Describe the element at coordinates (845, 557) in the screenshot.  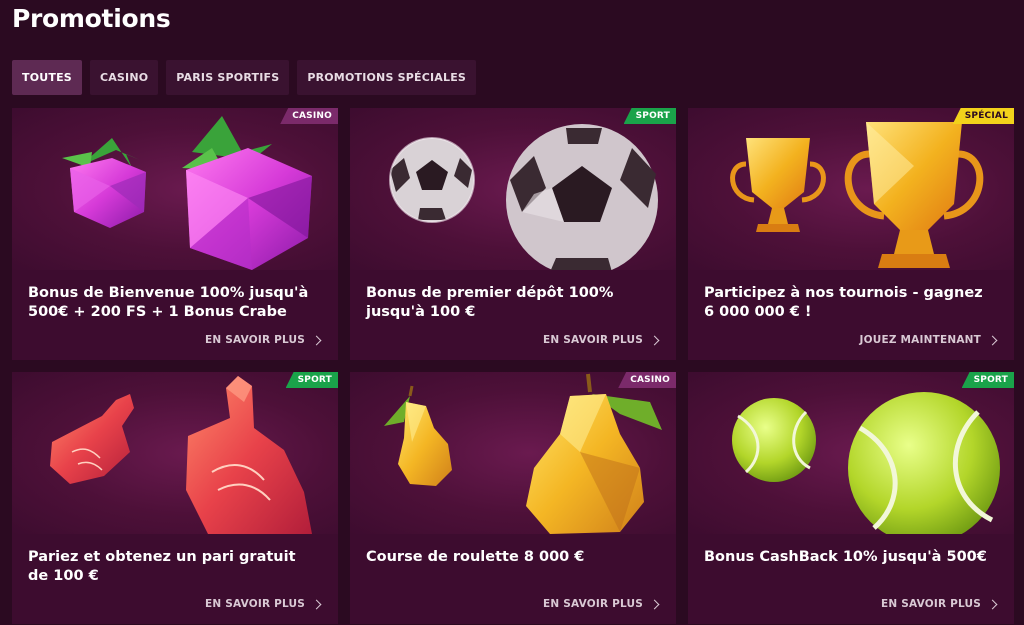
I see `promo-title: Bonus CashBack 10% jusqu'à 500€` at that location.